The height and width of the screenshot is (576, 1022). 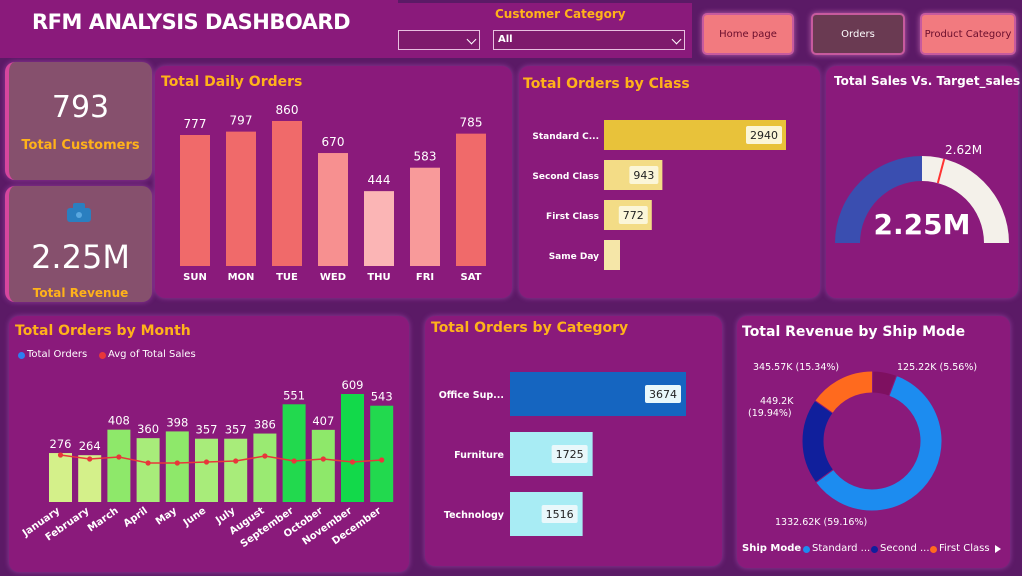 What do you see at coordinates (241, 277) in the screenshot?
I see `daily-bar-label: MON` at bounding box center [241, 277].